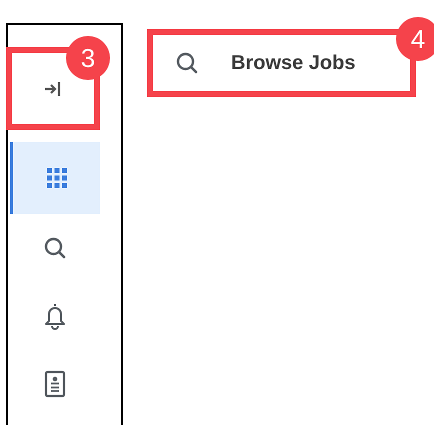  Describe the element at coordinates (55, 384) in the screenshot. I see `badge-icon` at that location.